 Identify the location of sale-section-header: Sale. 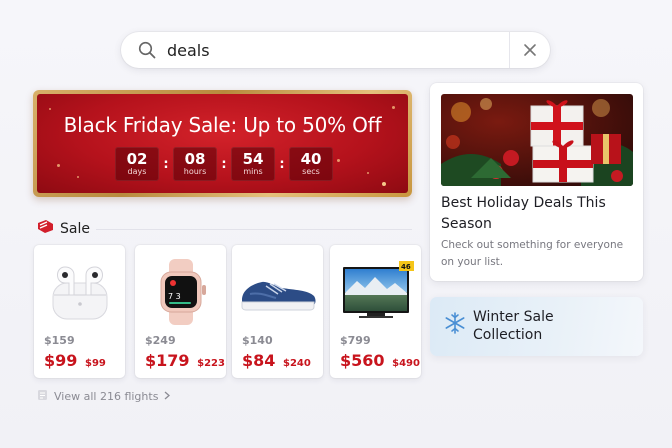
(63, 228).